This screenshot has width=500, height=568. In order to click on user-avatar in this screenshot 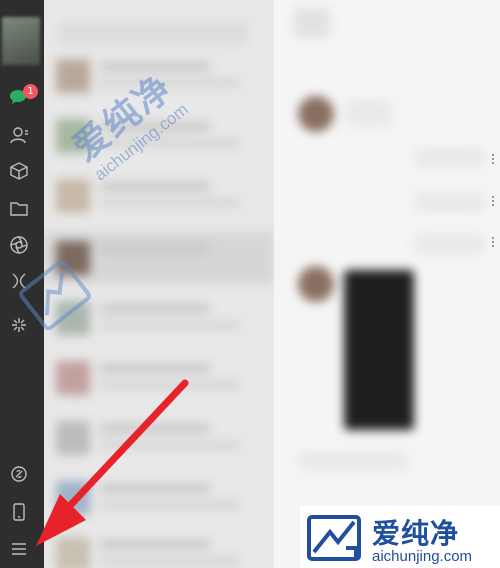, I will do `click(21, 41)`.